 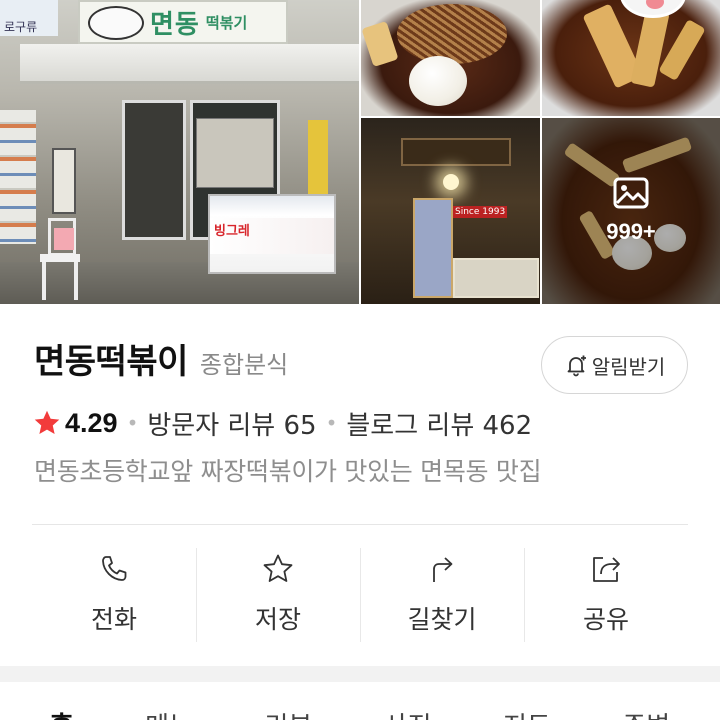 I want to click on phone-icon, so click(x=114, y=568).